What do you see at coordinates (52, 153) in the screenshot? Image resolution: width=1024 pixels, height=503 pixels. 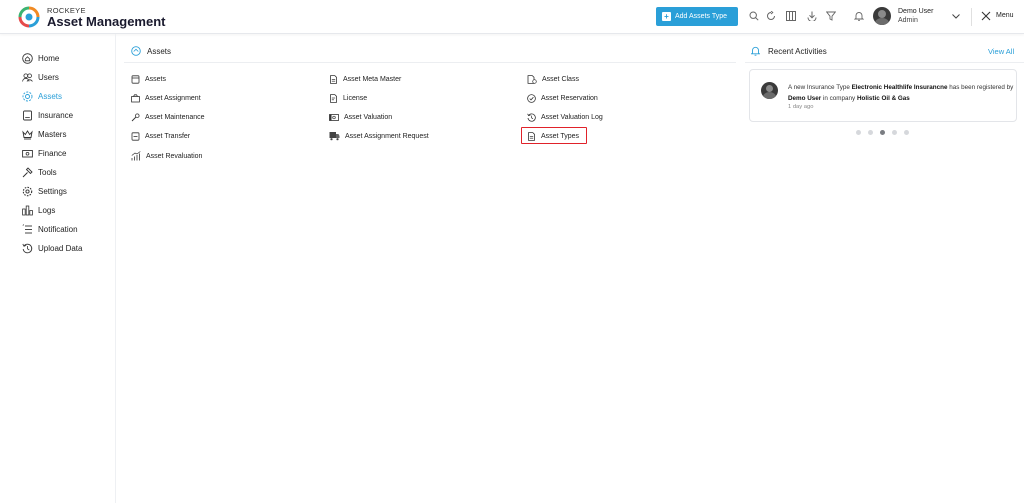 I see `sidebar-item-label: Finance` at bounding box center [52, 153].